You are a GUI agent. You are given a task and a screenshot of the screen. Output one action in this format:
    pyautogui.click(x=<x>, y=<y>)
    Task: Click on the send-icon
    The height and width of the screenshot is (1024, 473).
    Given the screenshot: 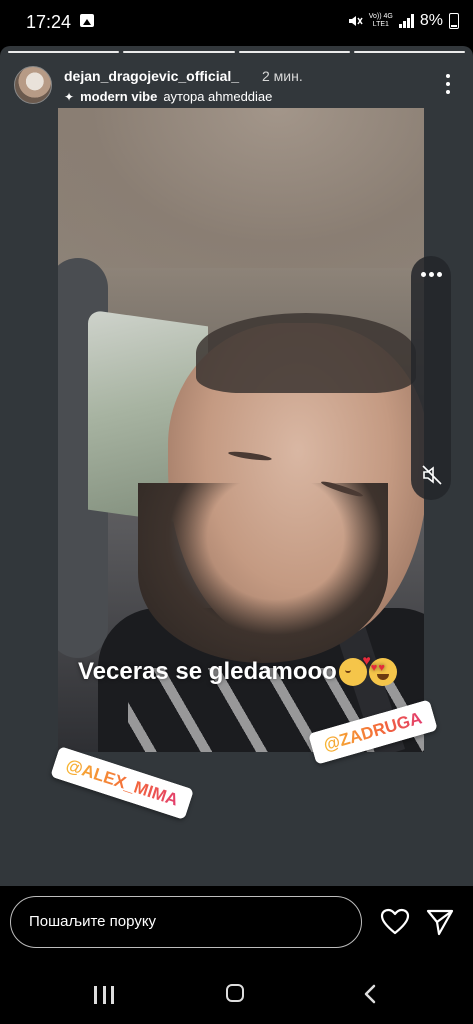 What is the action you would take?
    pyautogui.click(x=440, y=922)
    